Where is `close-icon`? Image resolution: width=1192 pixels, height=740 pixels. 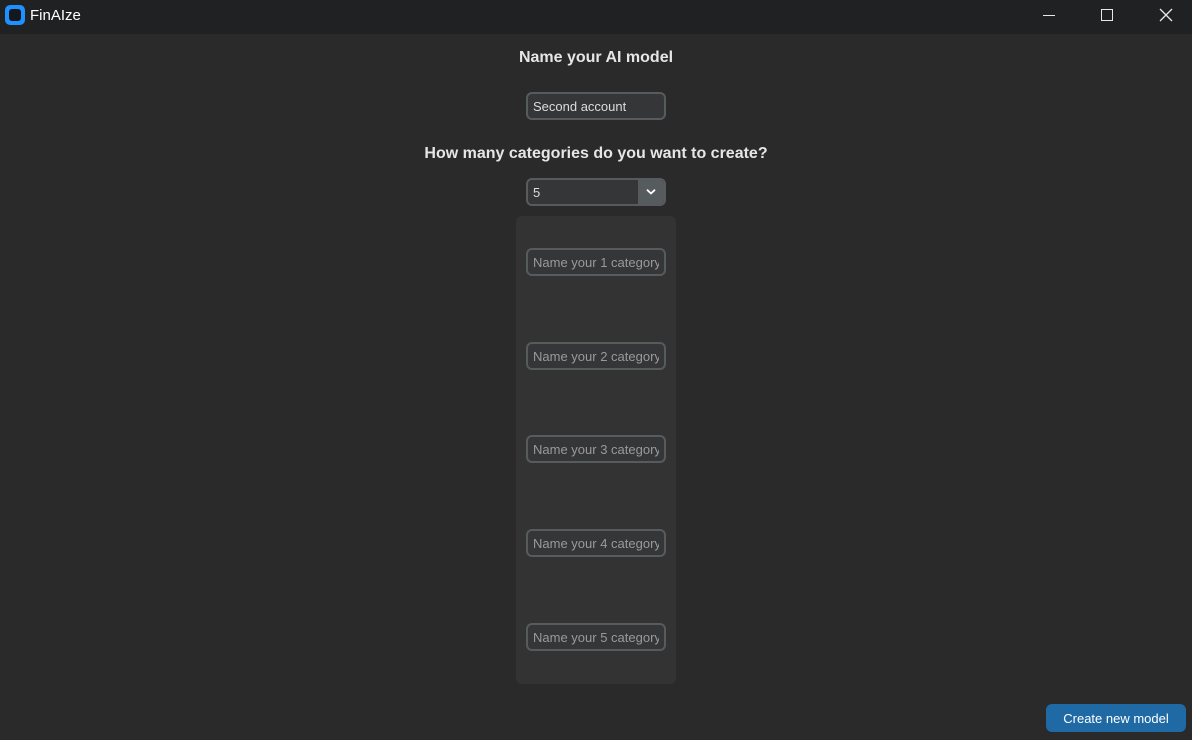 close-icon is located at coordinates (1166, 15).